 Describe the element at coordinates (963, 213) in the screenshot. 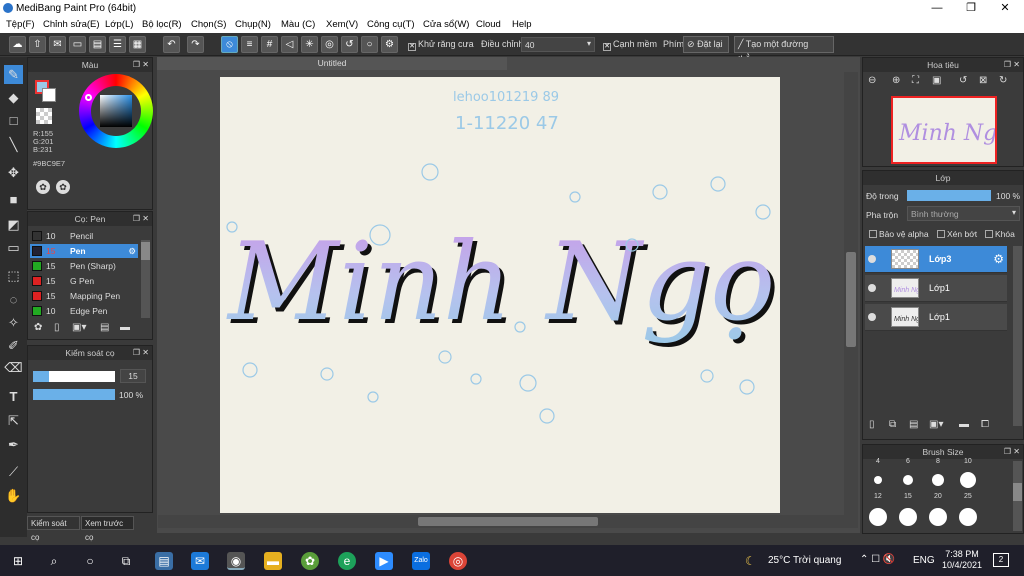

I see `blend-select: Bình thường ▾` at that location.